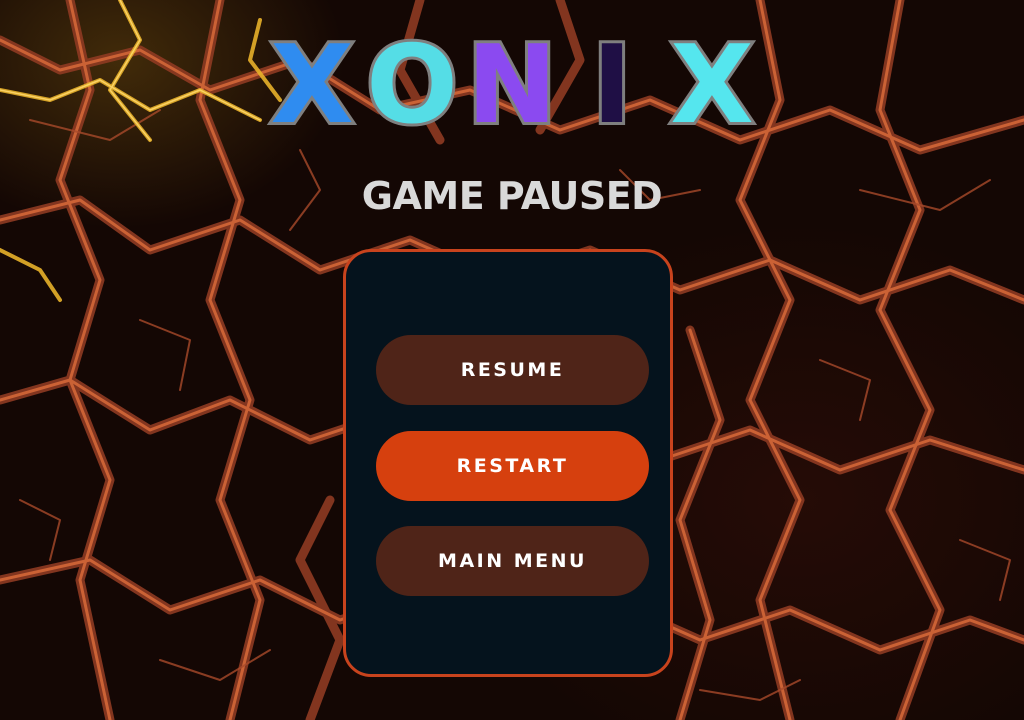  Describe the element at coordinates (512, 196) in the screenshot. I see `pause-title: GAME PAUSED` at that location.